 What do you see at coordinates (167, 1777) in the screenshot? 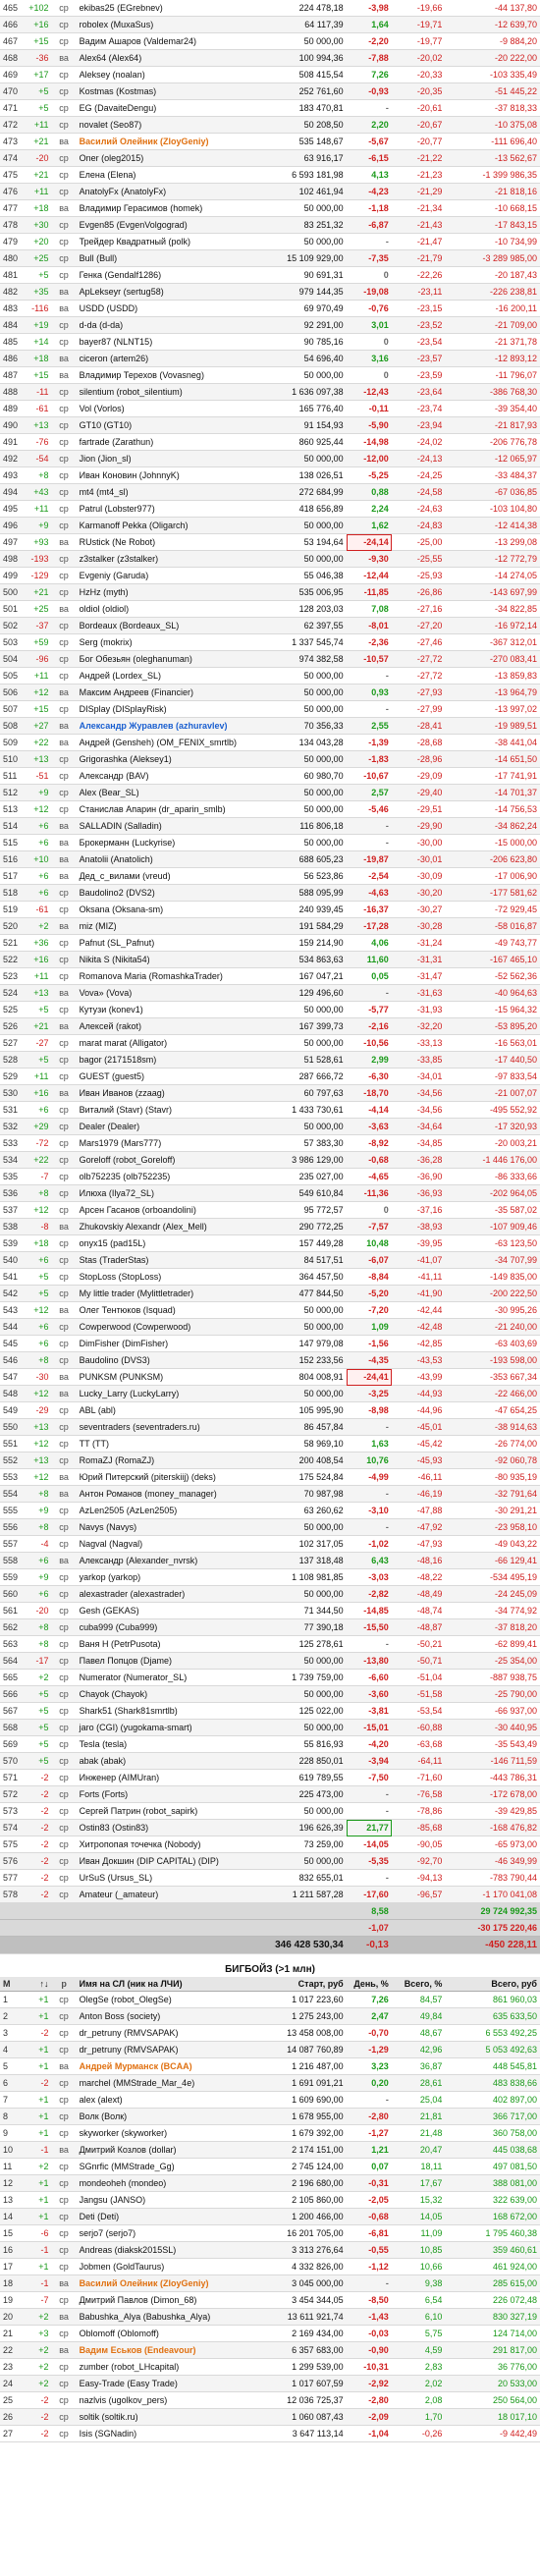
I see `trader-name-link: Инженер (AIMUran)` at bounding box center [167, 1777].